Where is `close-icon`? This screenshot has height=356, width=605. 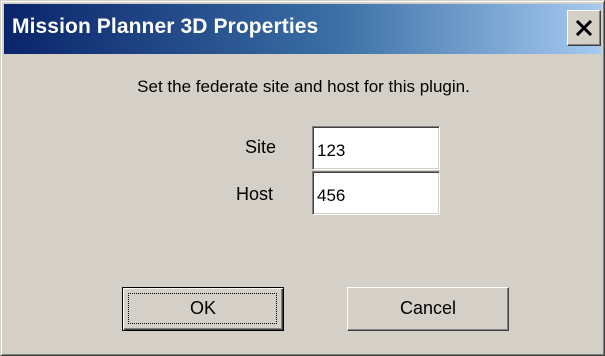 close-icon is located at coordinates (584, 28).